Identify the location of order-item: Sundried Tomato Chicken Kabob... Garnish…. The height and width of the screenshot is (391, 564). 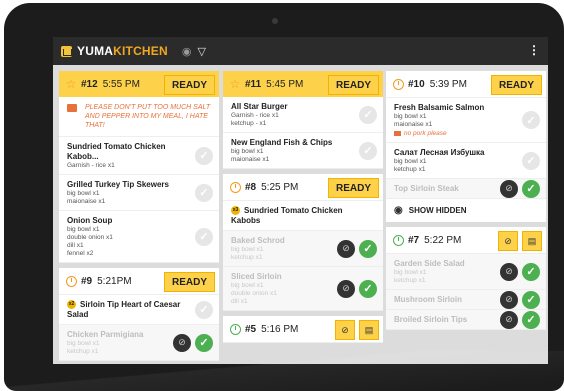
(139, 156).